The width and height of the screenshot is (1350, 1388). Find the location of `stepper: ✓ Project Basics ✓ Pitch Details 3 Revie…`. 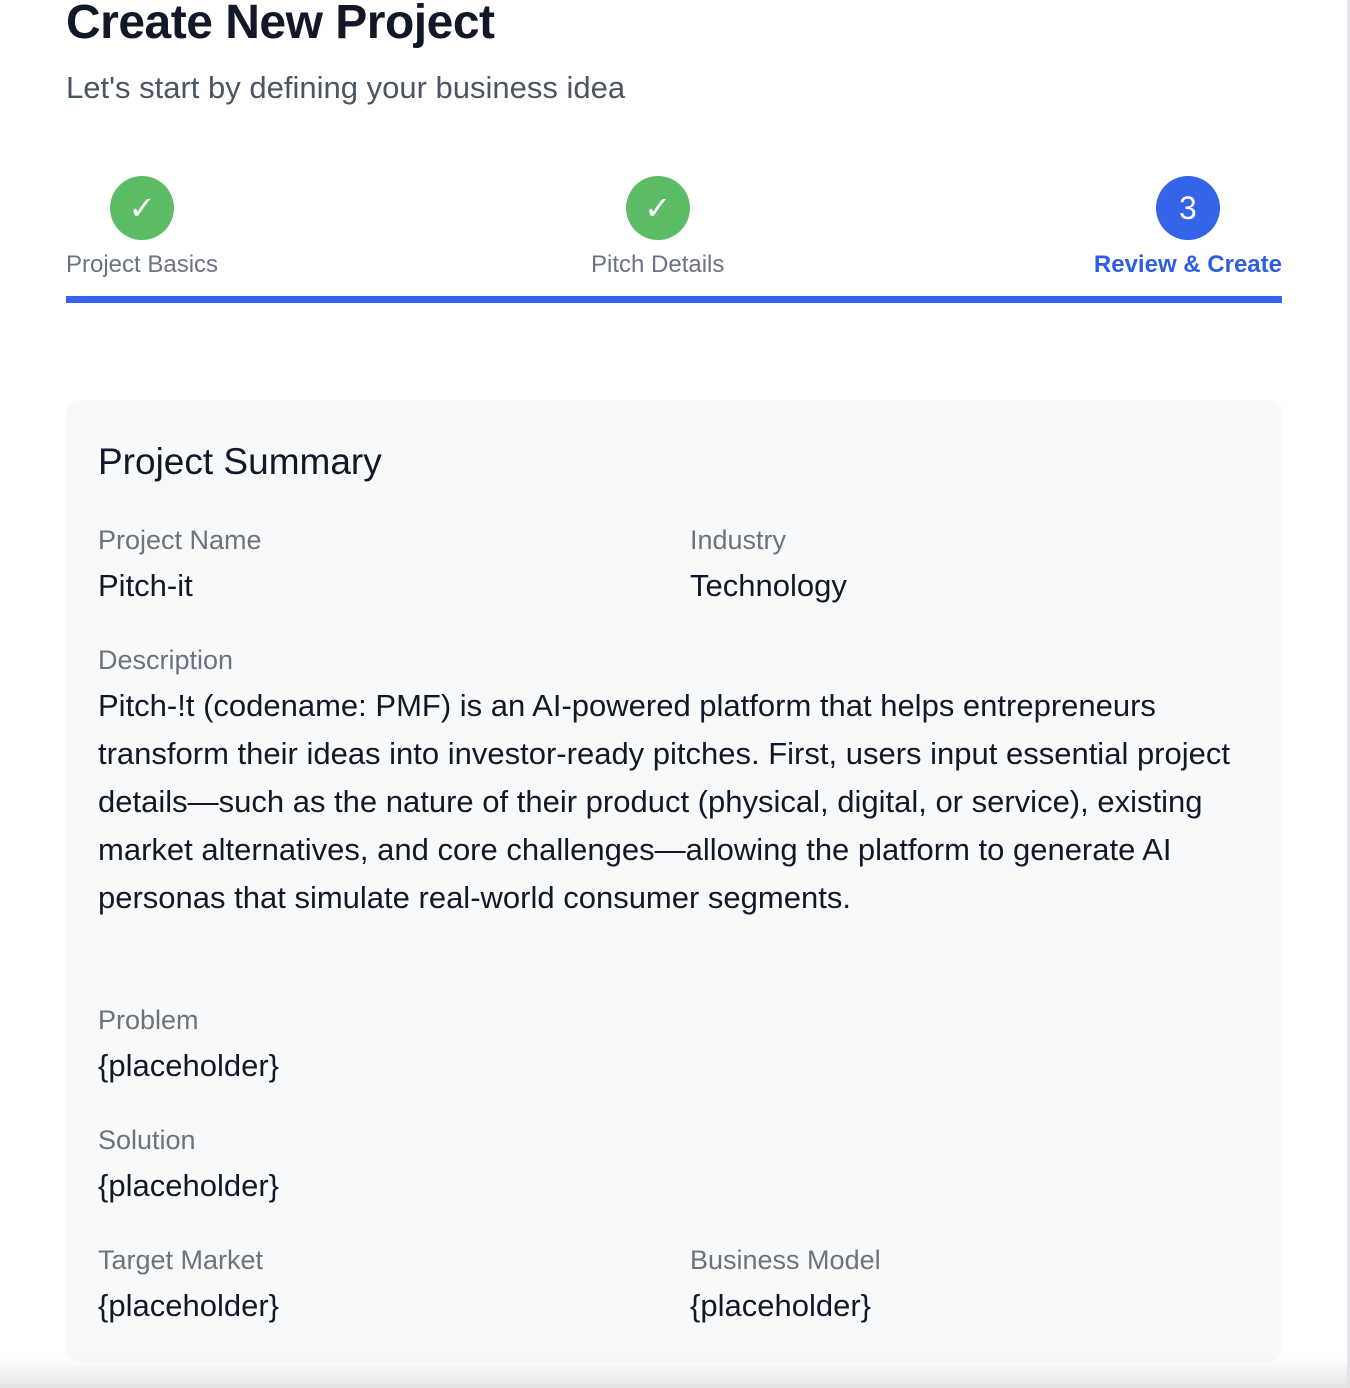

stepper: ✓ Project Basics ✓ Pitch Details 3 Revie… is located at coordinates (674, 240).